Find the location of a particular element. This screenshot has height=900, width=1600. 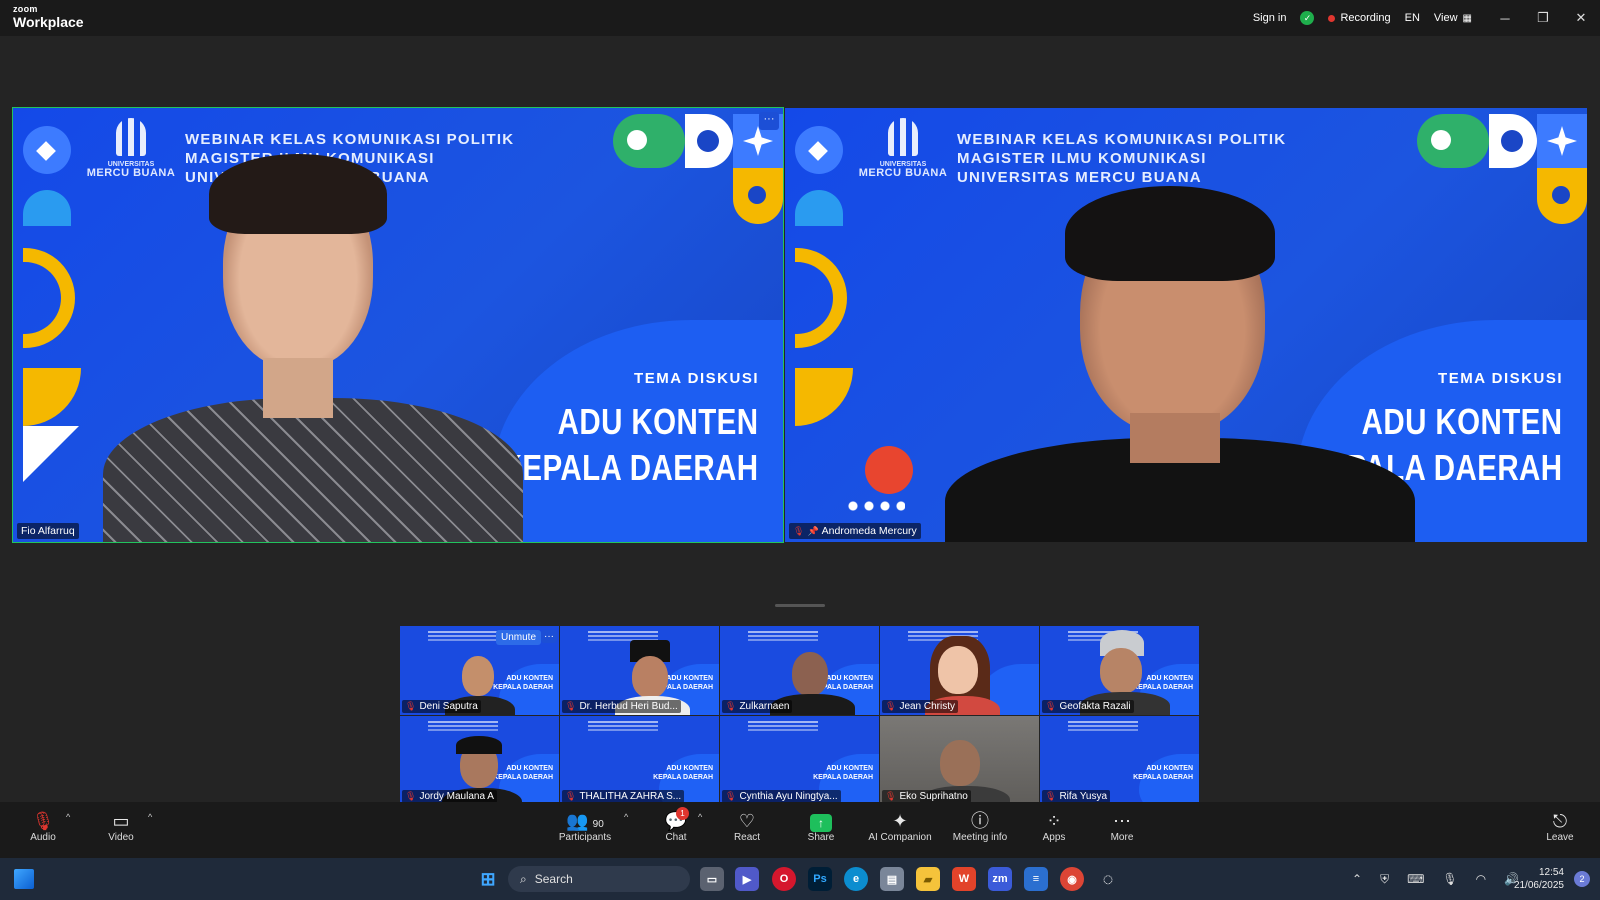

leave-button: ⎋ Leave is located at coordinates (1560, 826).